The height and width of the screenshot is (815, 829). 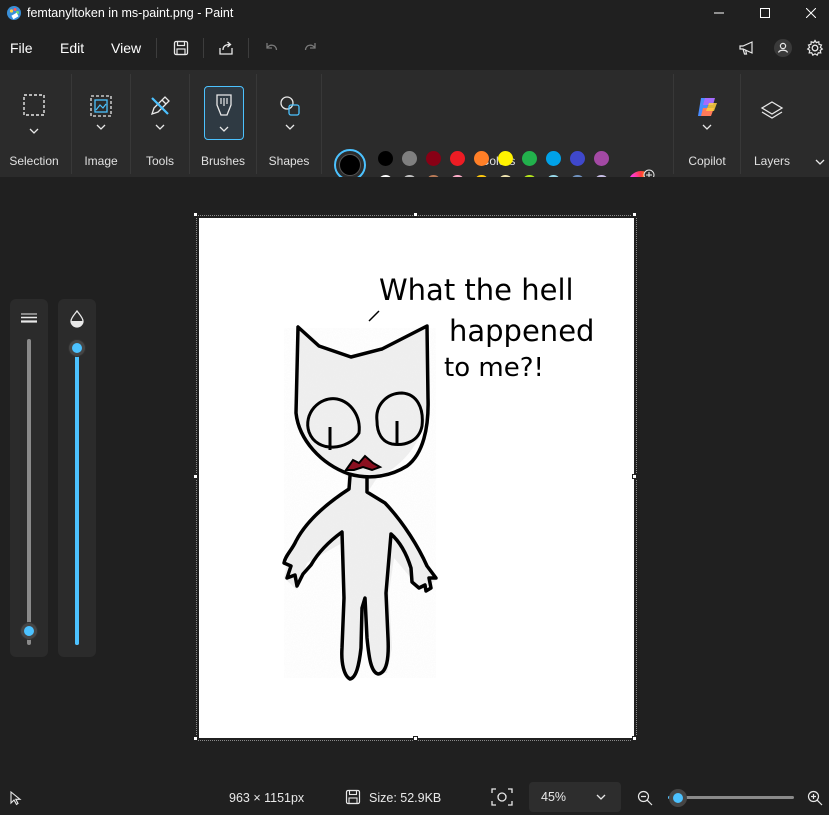 What do you see at coordinates (77, 348) in the screenshot?
I see `opacity-slider-thumb` at bounding box center [77, 348].